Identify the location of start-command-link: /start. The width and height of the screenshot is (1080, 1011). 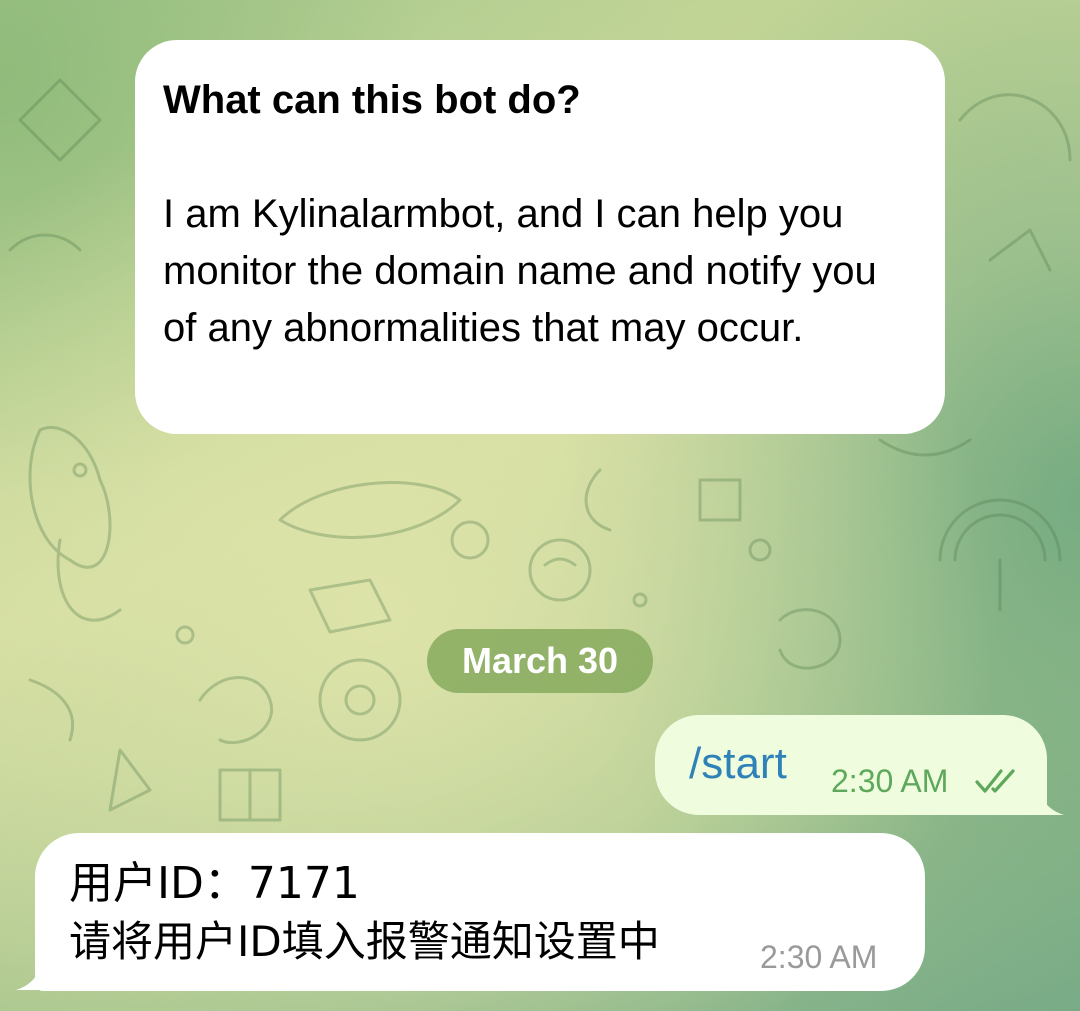
(738, 764).